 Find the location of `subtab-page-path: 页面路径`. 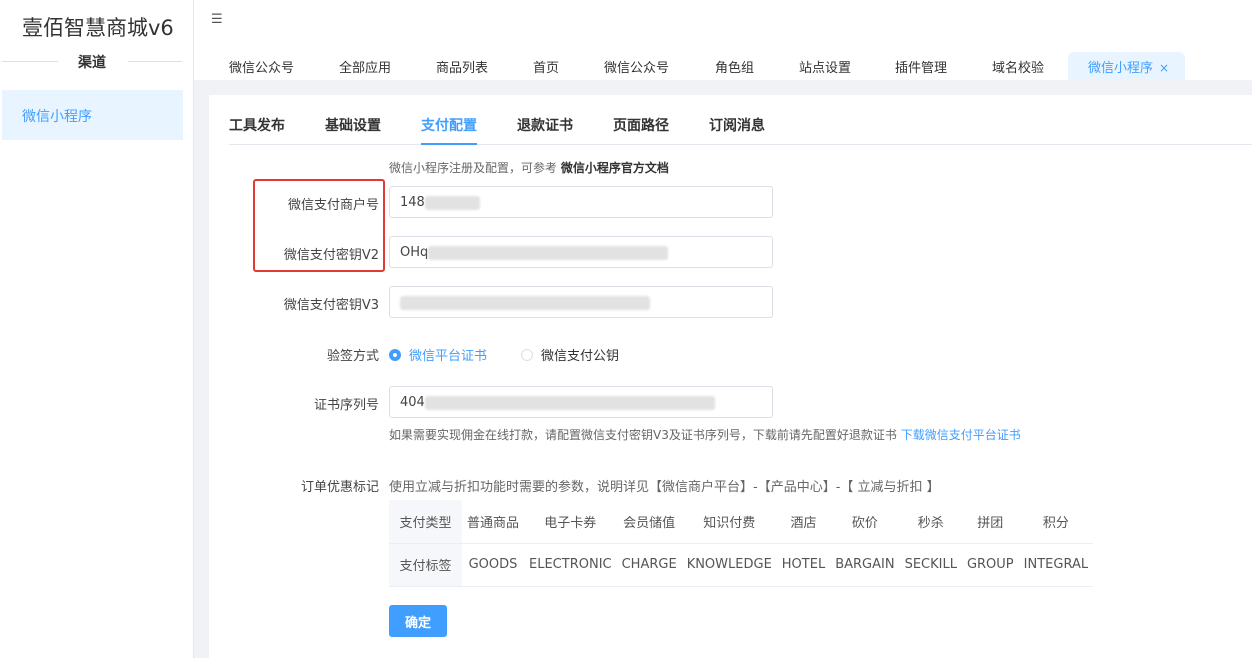

subtab-page-path: 页面路径 is located at coordinates (641, 125).